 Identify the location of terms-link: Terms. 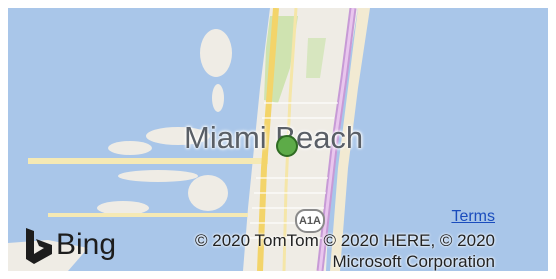
(473, 217).